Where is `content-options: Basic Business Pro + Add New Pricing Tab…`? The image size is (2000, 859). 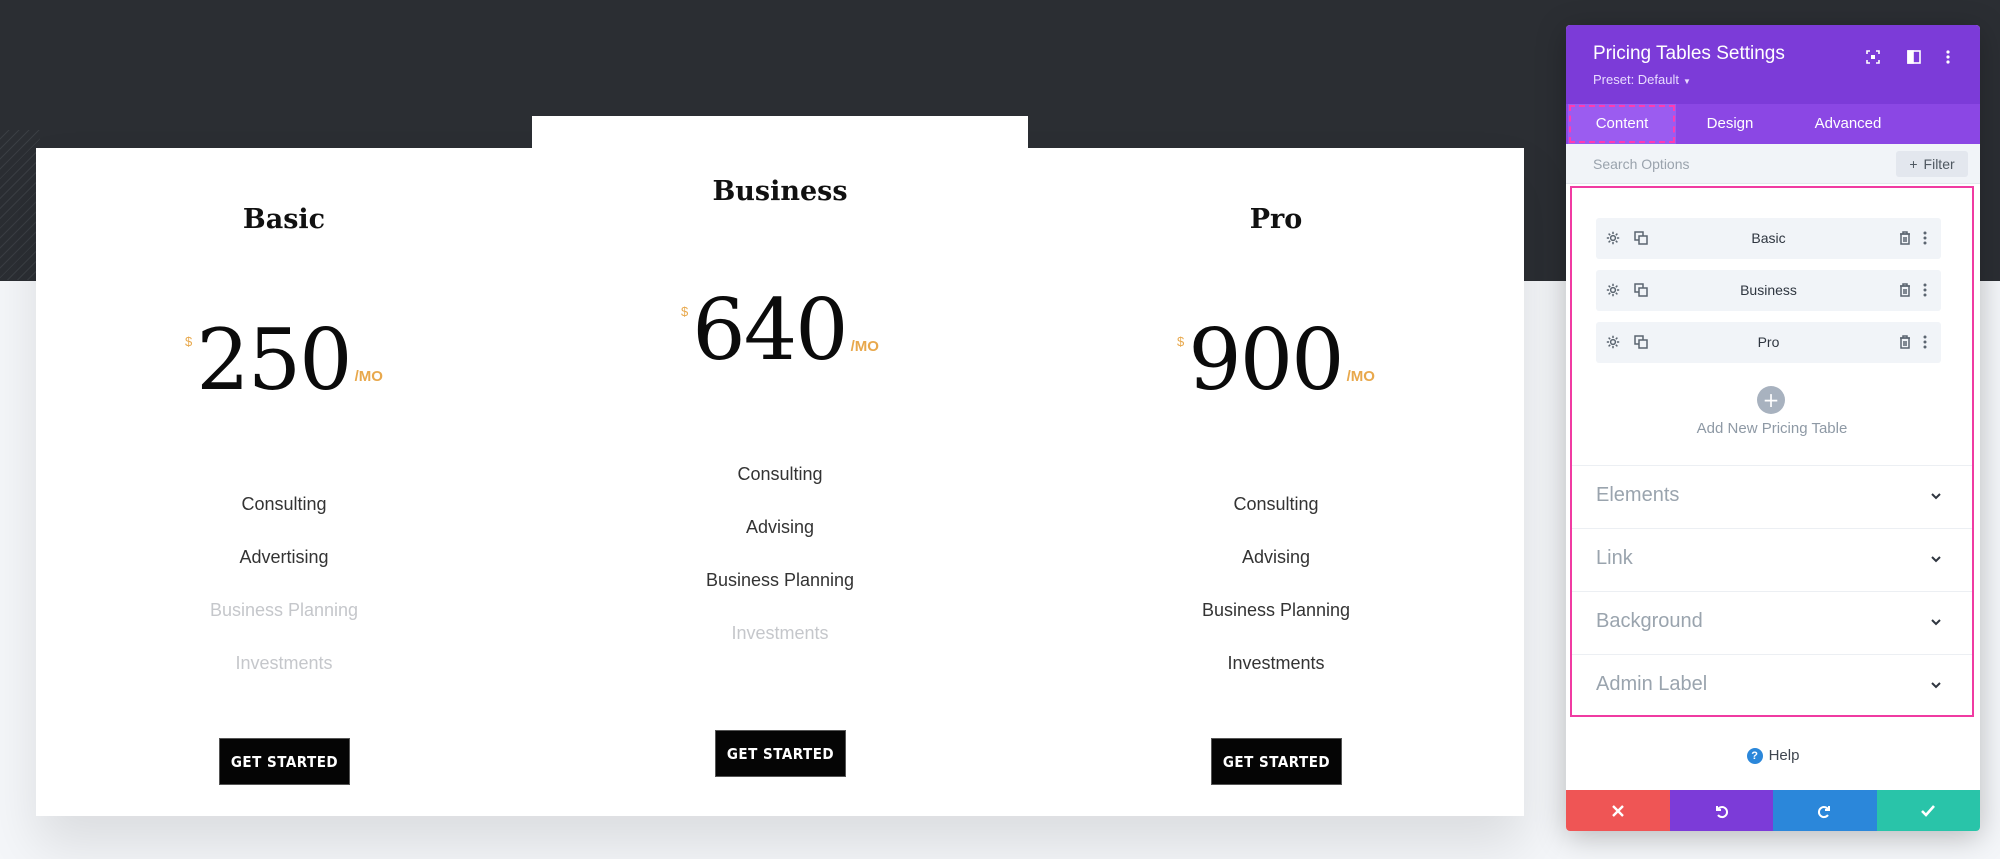
content-options: Basic Business Pro + Add New Pricing Tab… is located at coordinates (1772, 451).